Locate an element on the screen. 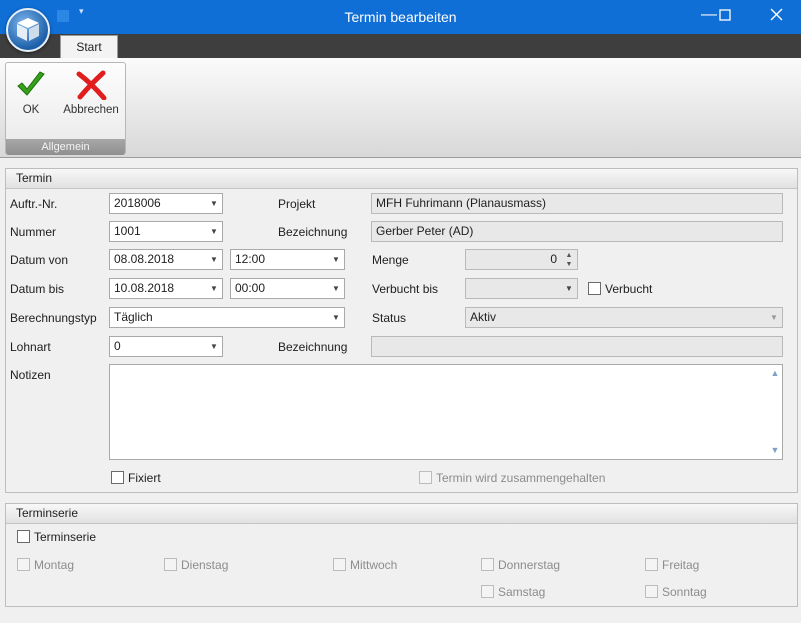 The image size is (801, 623). terminserie-header: Terminserie is located at coordinates (401, 514).